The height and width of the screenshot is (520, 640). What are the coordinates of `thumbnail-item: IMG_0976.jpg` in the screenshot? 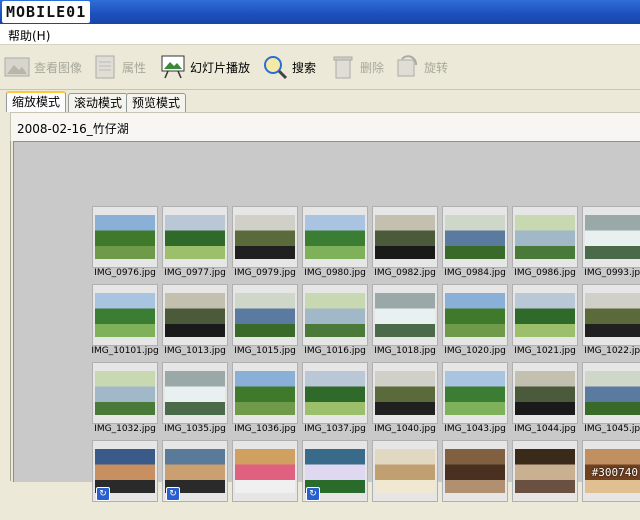 It's located at (125, 246).